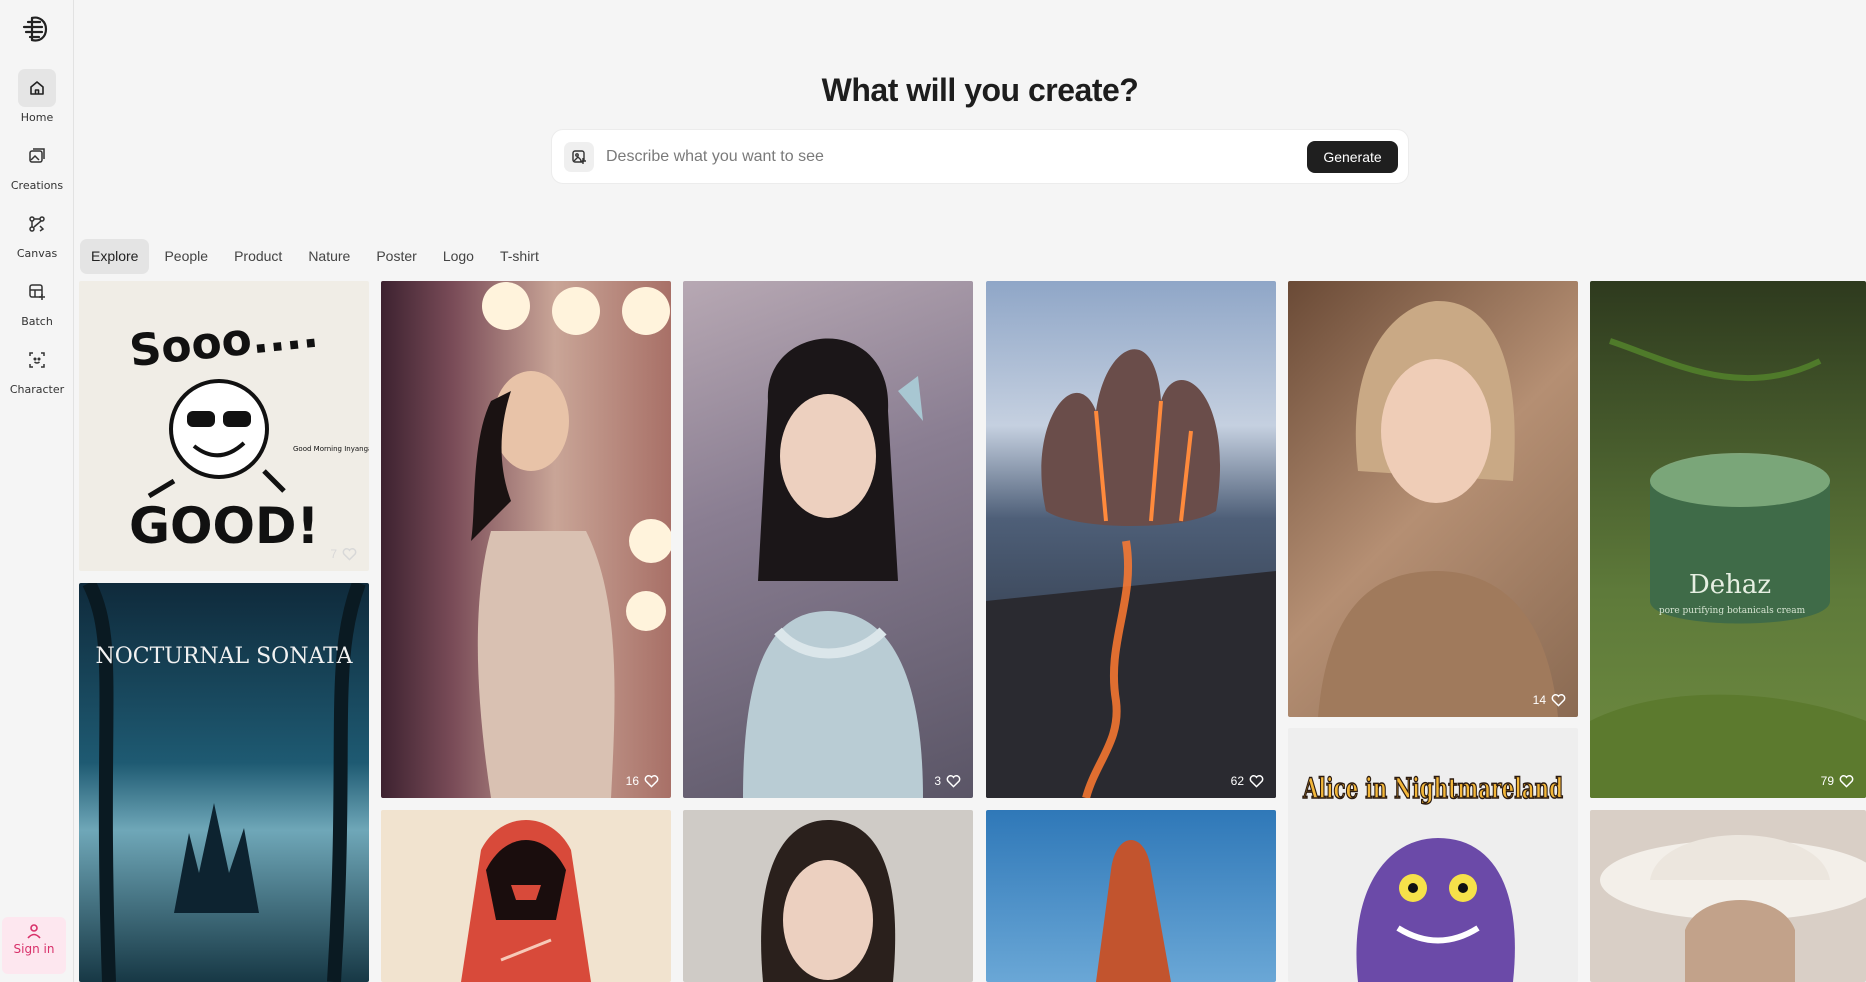 The image size is (1866, 982). What do you see at coordinates (1732, 611) in the screenshot?
I see `card-tagline: pore purifying botanicals cream` at bounding box center [1732, 611].